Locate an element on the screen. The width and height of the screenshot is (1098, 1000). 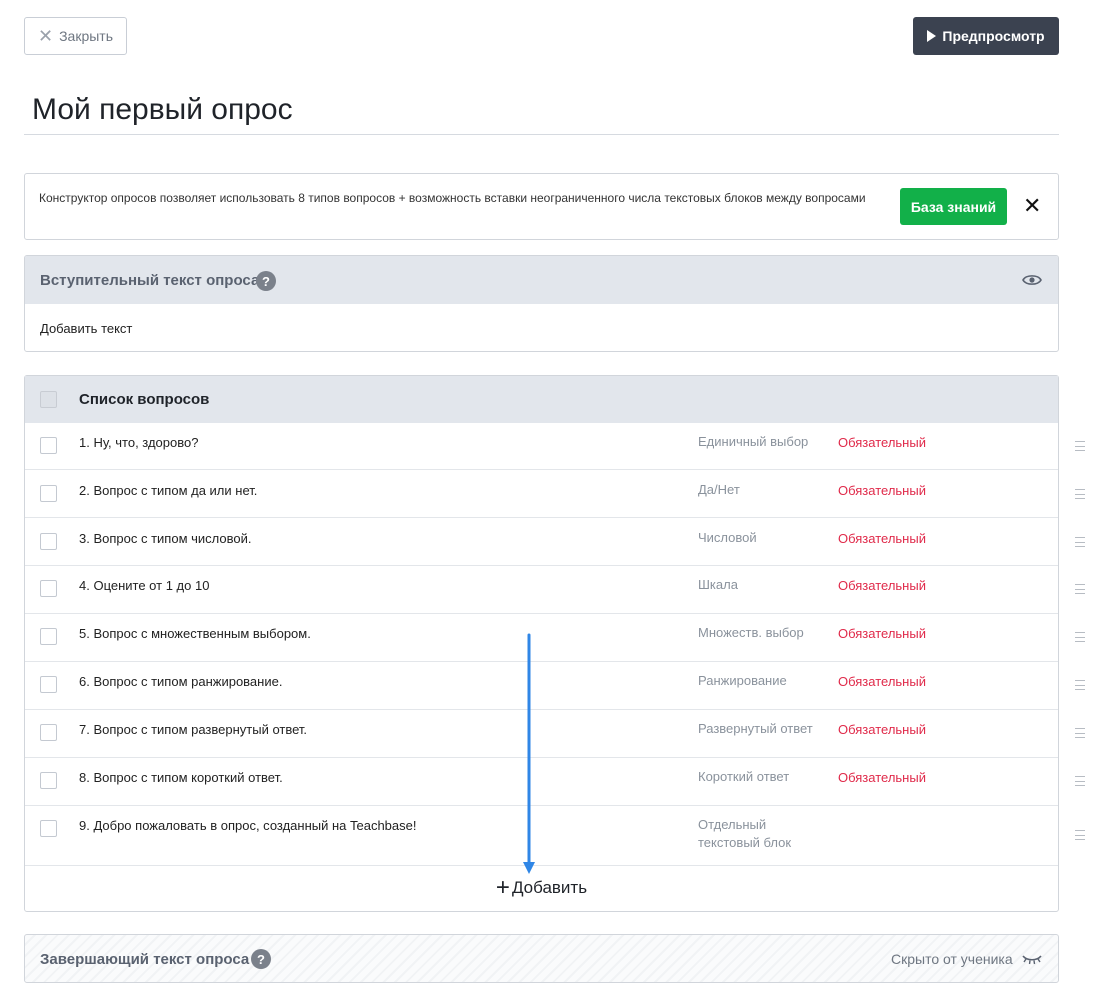
question-text: 4. Оцените от 1 до 10 is located at coordinates (144, 585).